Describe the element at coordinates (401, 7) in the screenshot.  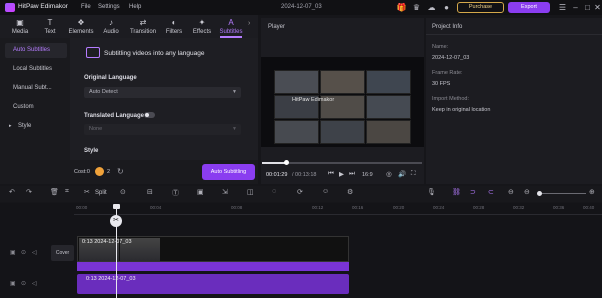
I see `gift-icon: 🎁` at that location.